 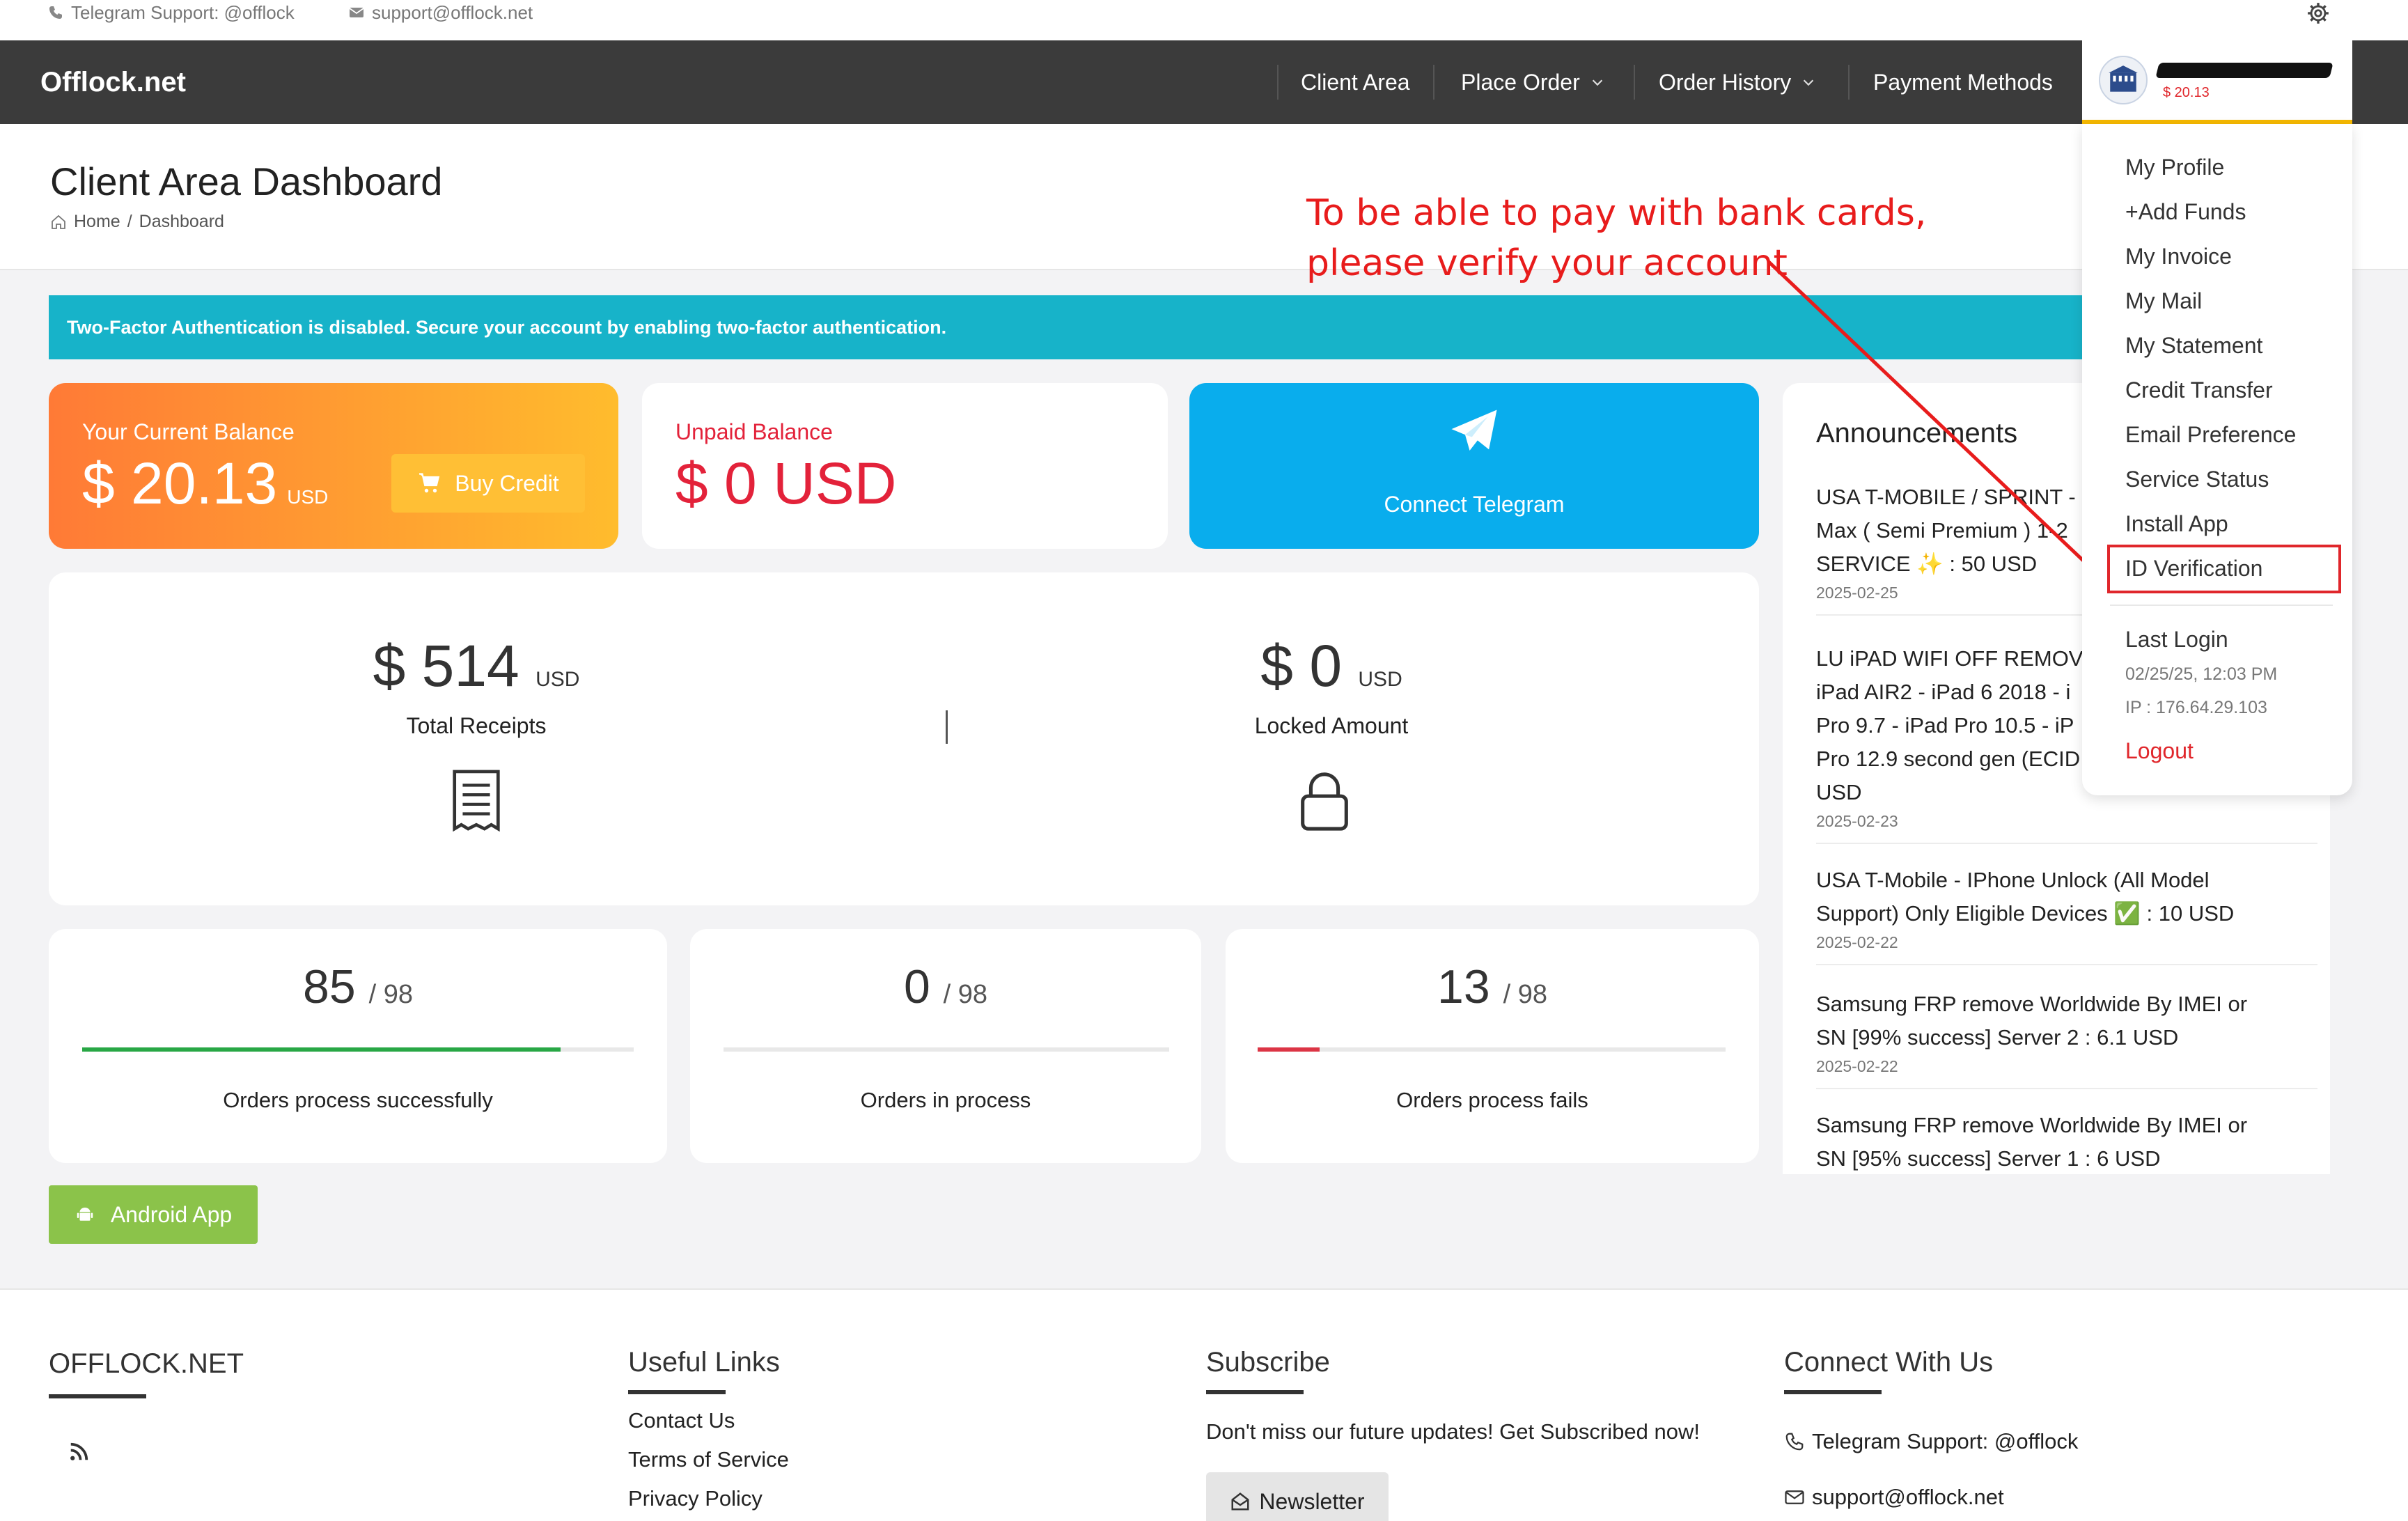 I want to click on logout-link: Logout, so click(x=2159, y=751).